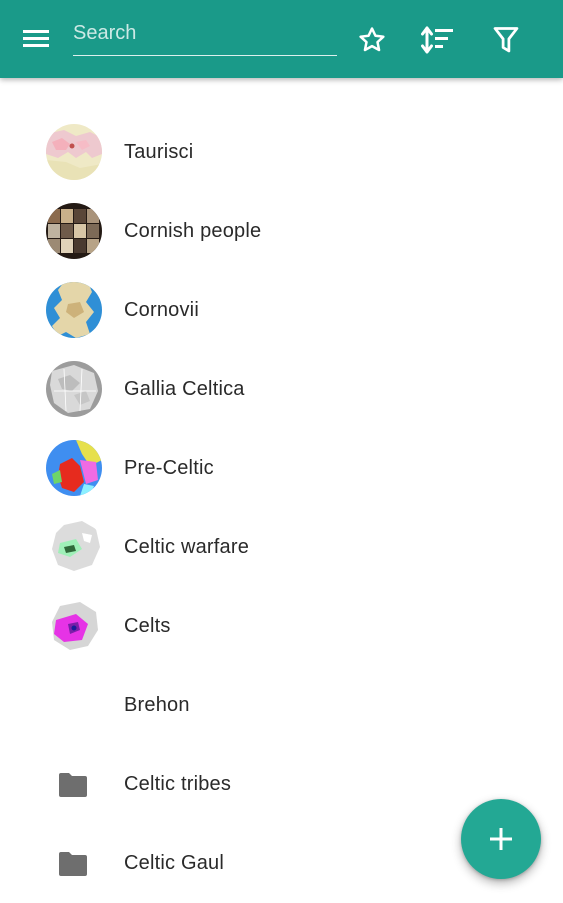 Image resolution: width=563 pixels, height=903 pixels. Describe the element at coordinates (187, 547) in the screenshot. I see `item-label: Celtic warfare` at that location.